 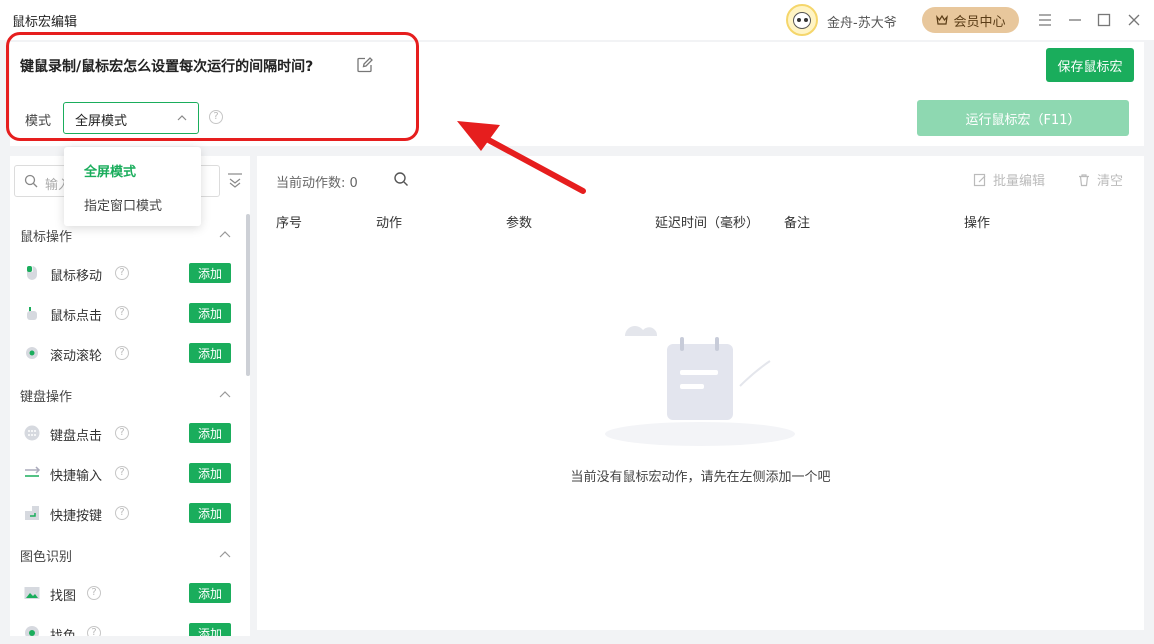 I want to click on maximize-icon, so click(x=1104, y=20).